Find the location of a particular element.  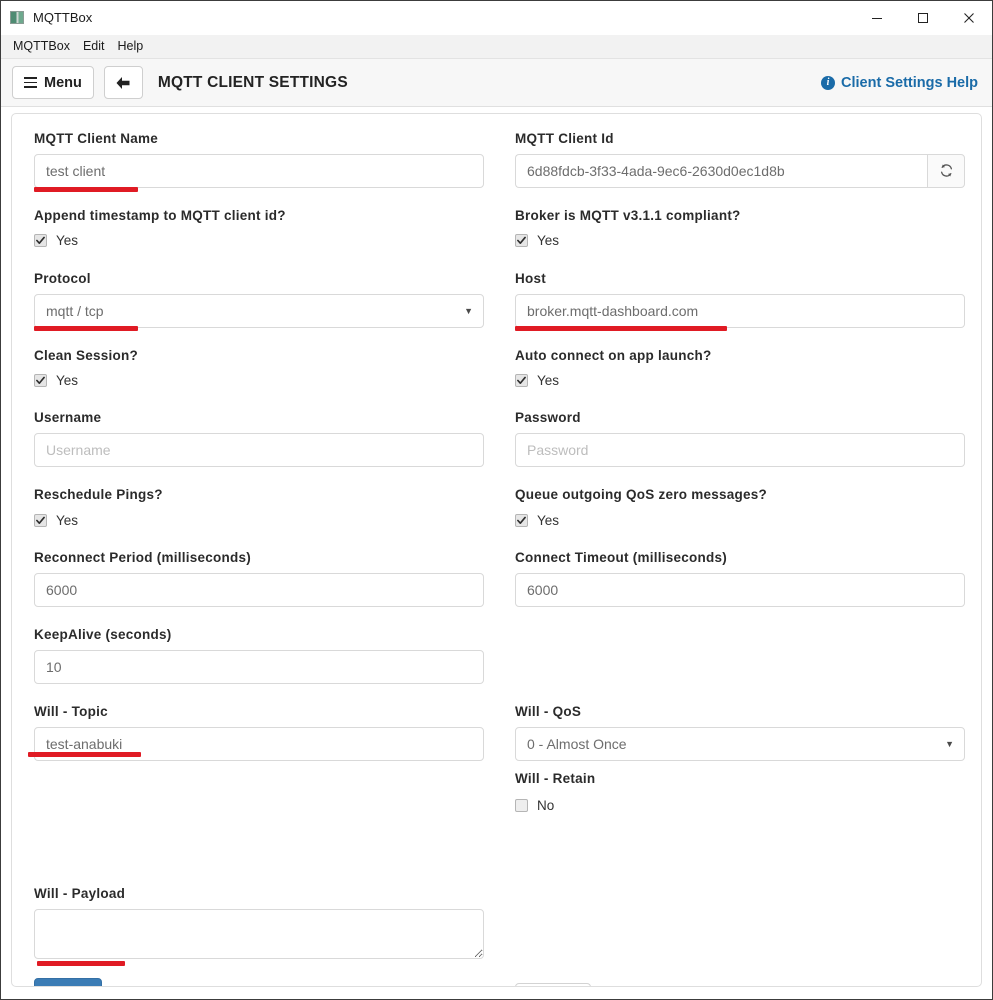

menu-item-help: Help is located at coordinates (133, 46).